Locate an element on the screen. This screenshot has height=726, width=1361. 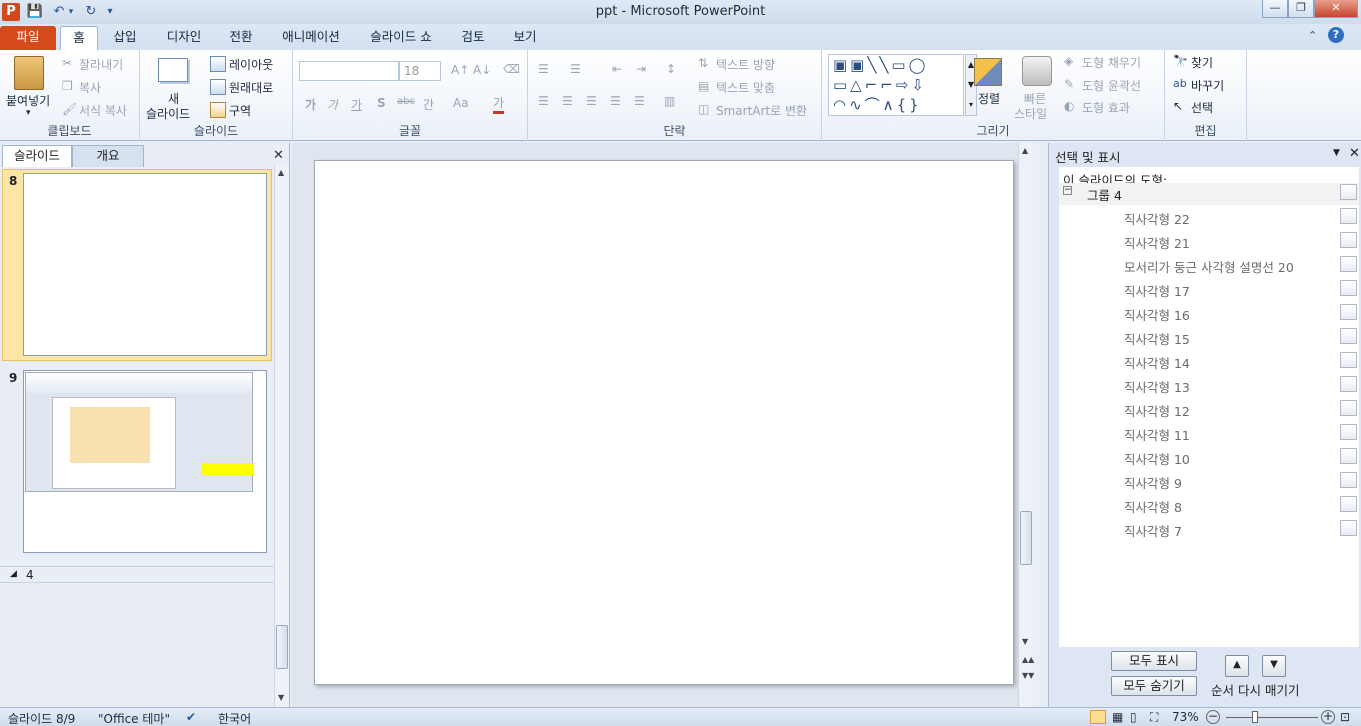
scroll-thumb is located at coordinates (282, 647).